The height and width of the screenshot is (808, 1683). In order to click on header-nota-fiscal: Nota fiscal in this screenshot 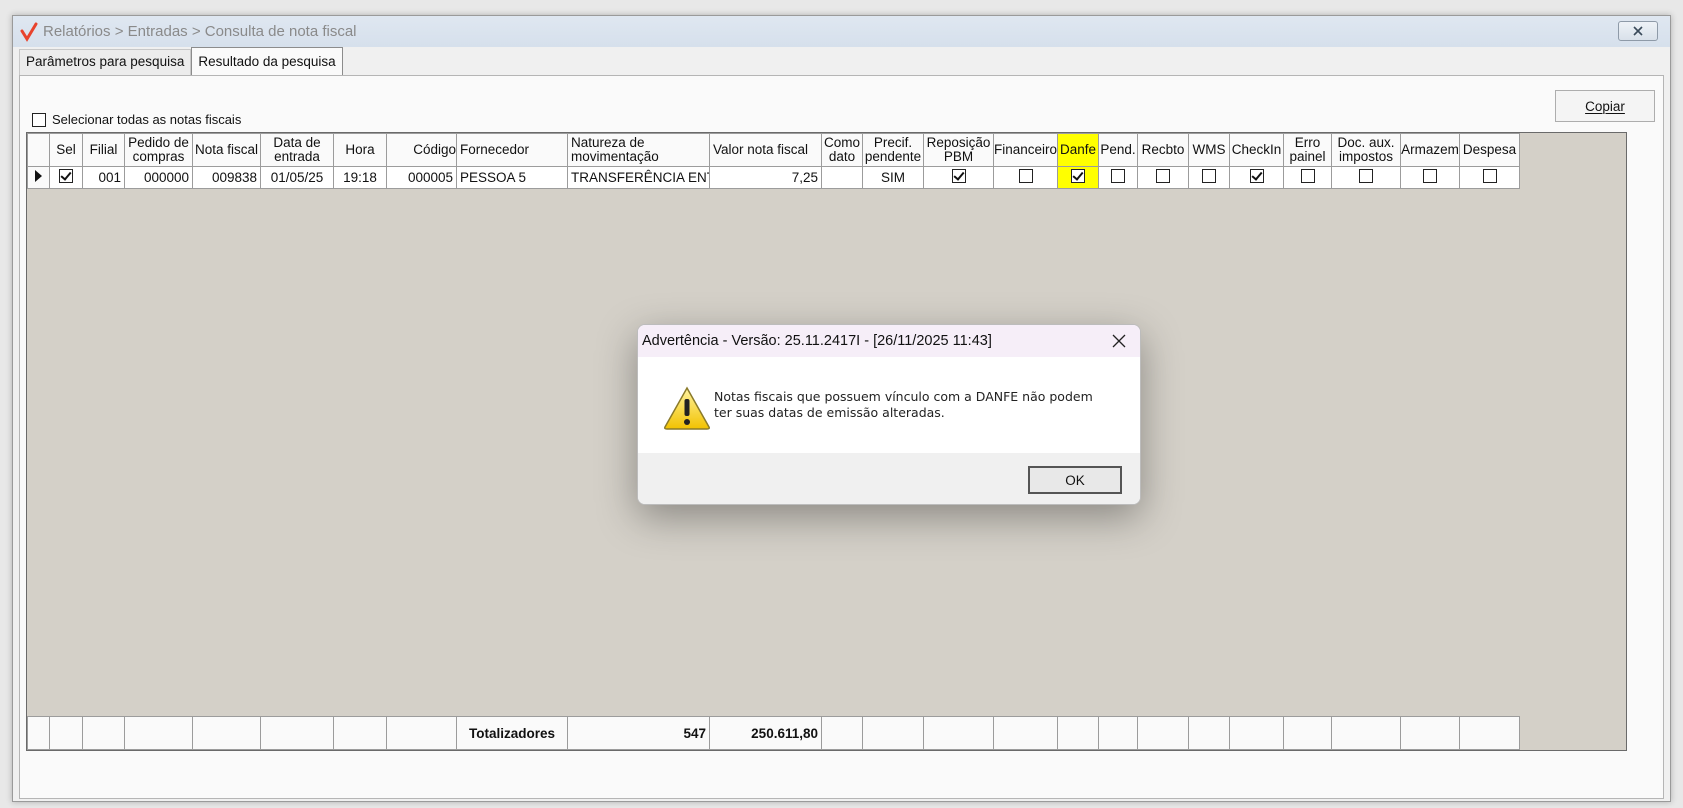, I will do `click(226, 150)`.